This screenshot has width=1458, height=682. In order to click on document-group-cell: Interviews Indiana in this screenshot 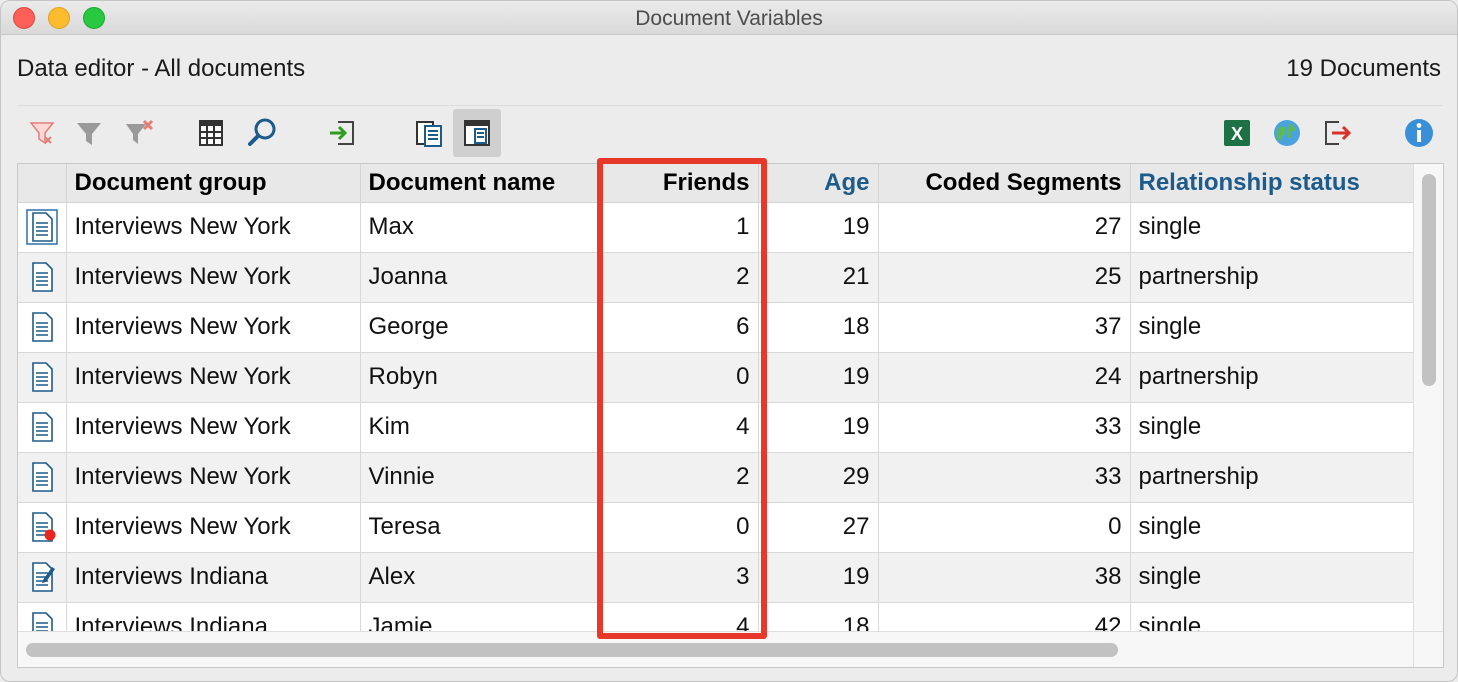, I will do `click(213, 577)`.